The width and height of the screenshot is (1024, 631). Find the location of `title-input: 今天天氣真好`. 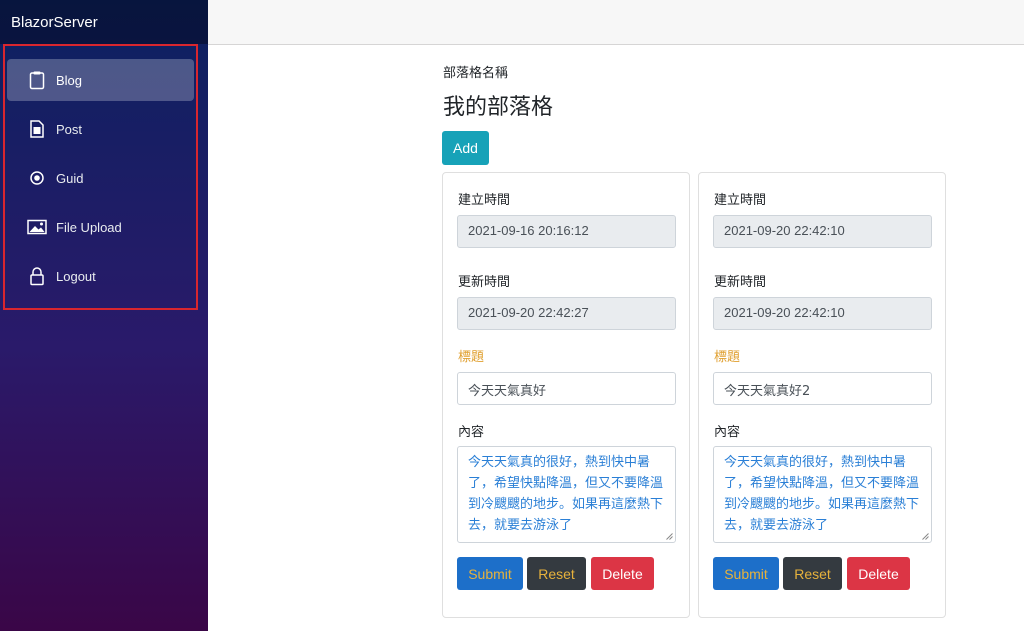

title-input: 今天天氣真好 is located at coordinates (566, 388).